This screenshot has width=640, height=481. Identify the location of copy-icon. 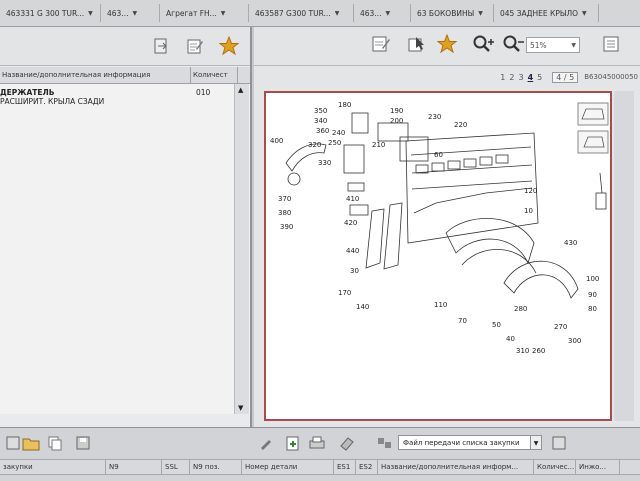
(55, 443).